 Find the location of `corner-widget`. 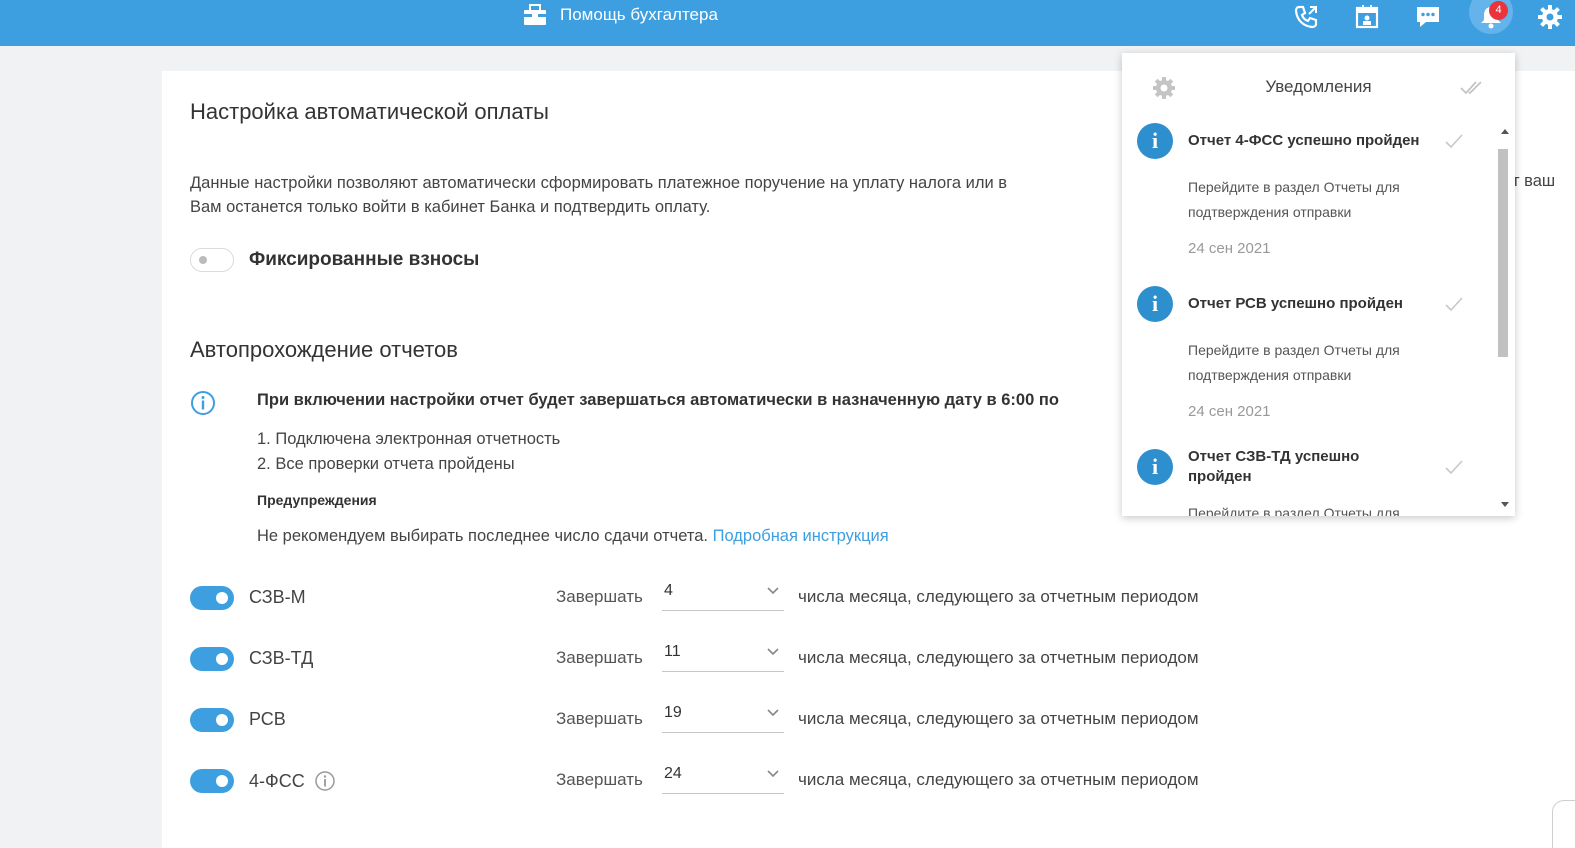

corner-widget is located at coordinates (1563, 824).